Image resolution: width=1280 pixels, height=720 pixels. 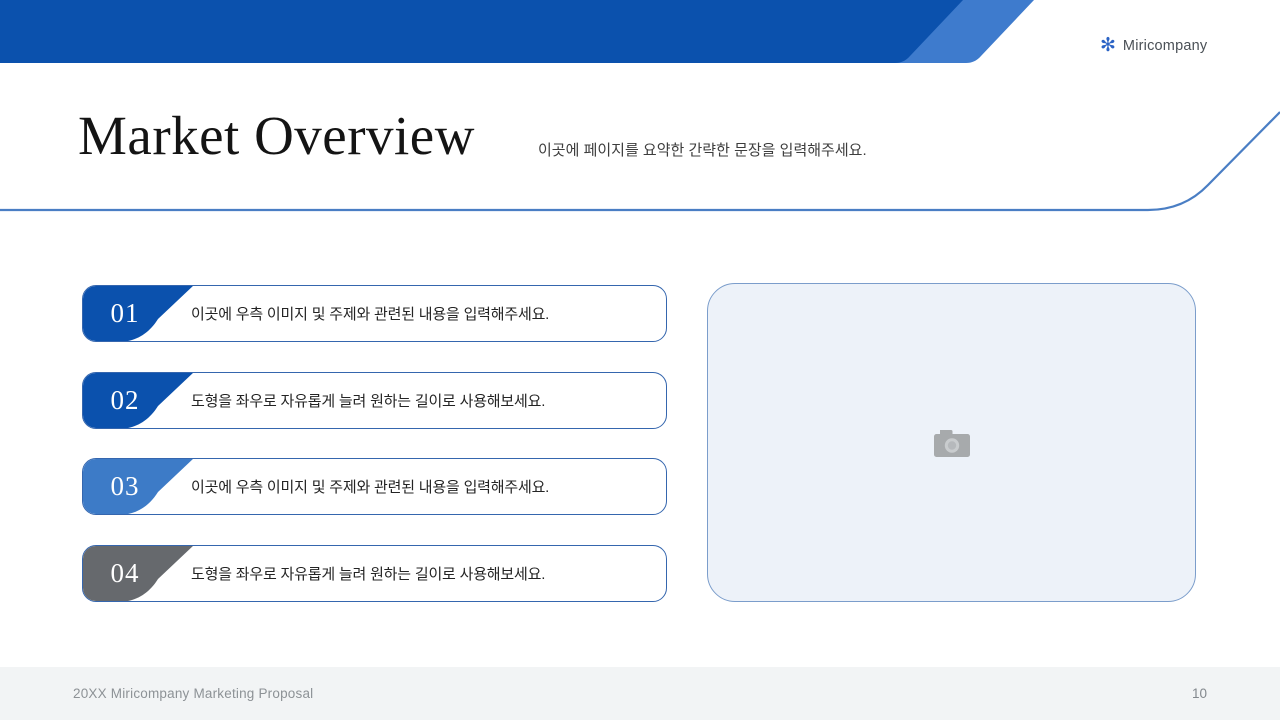 I want to click on camera-lens-inner, so click(x=951, y=445).